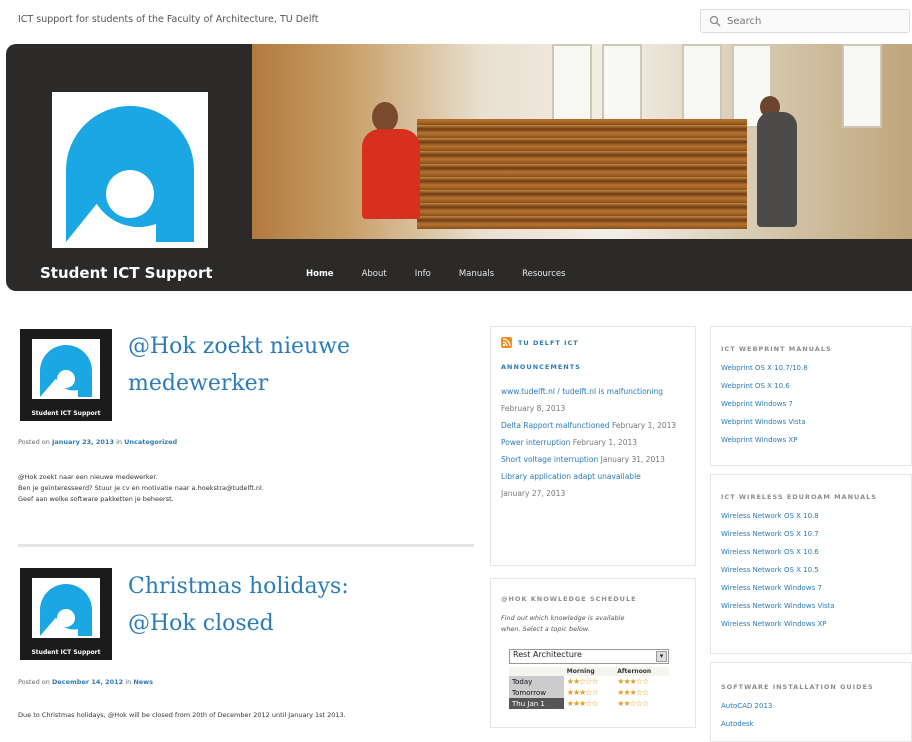 Image resolution: width=912 pixels, height=742 pixels. I want to click on guide-link: AutoCAD 2013, so click(746, 706).